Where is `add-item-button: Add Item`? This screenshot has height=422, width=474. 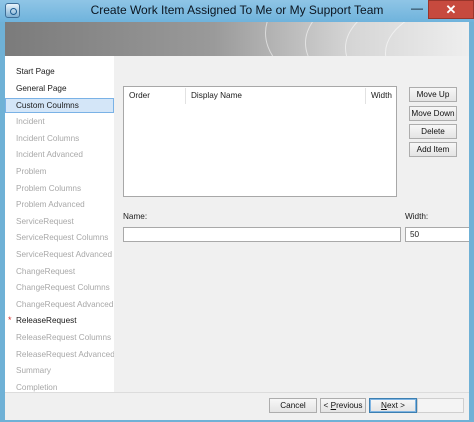
add-item-button: Add Item is located at coordinates (433, 149).